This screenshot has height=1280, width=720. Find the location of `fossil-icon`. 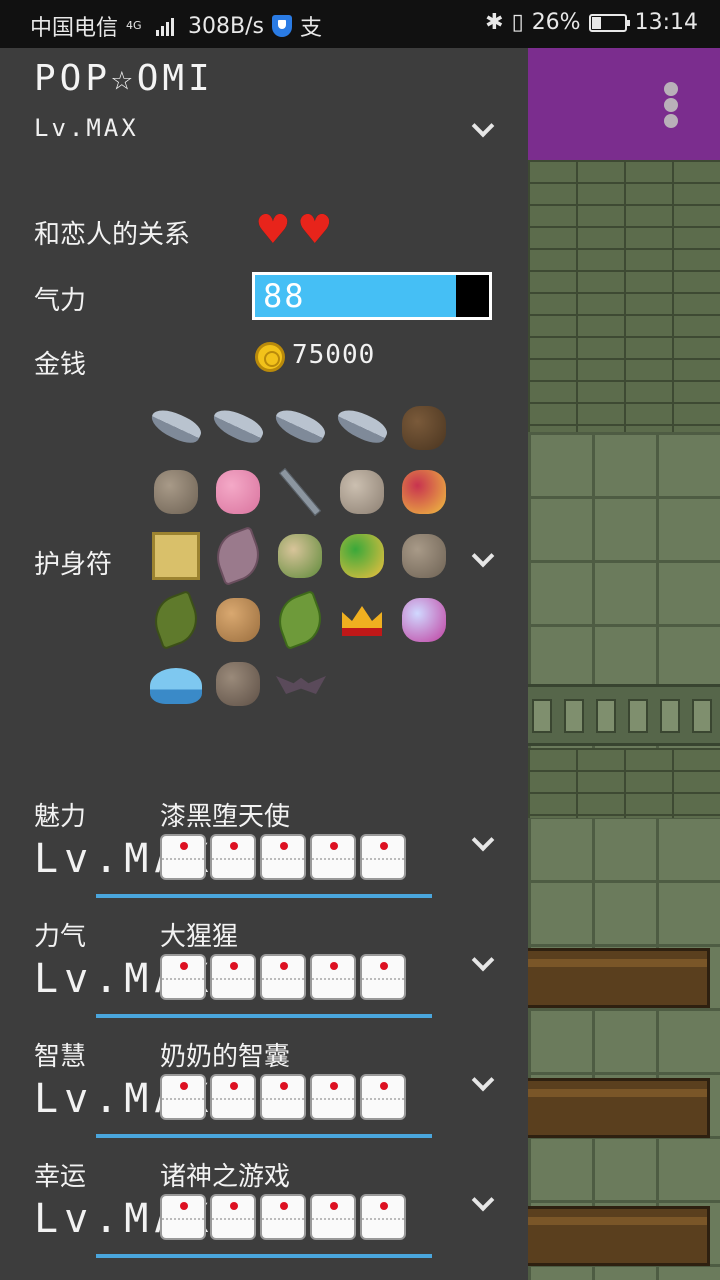

fossil-icon is located at coordinates (362, 492).